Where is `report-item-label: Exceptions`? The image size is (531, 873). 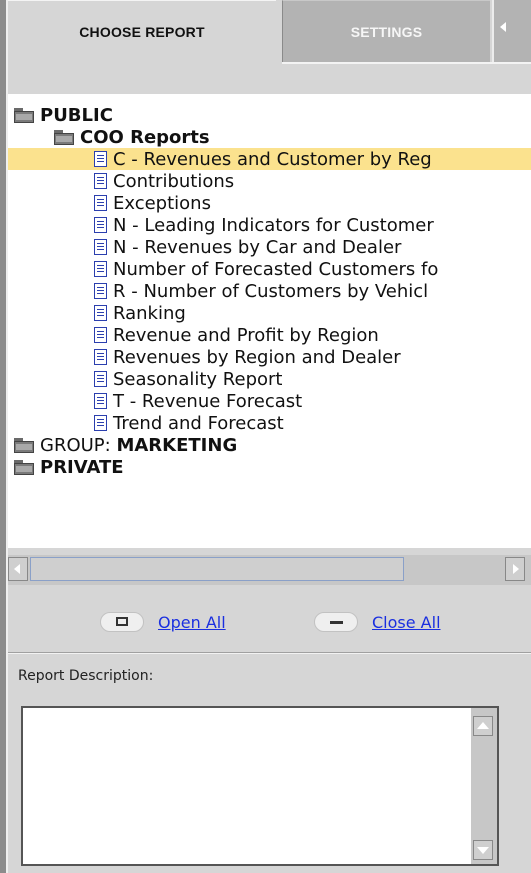
report-item-label: Exceptions is located at coordinates (162, 203).